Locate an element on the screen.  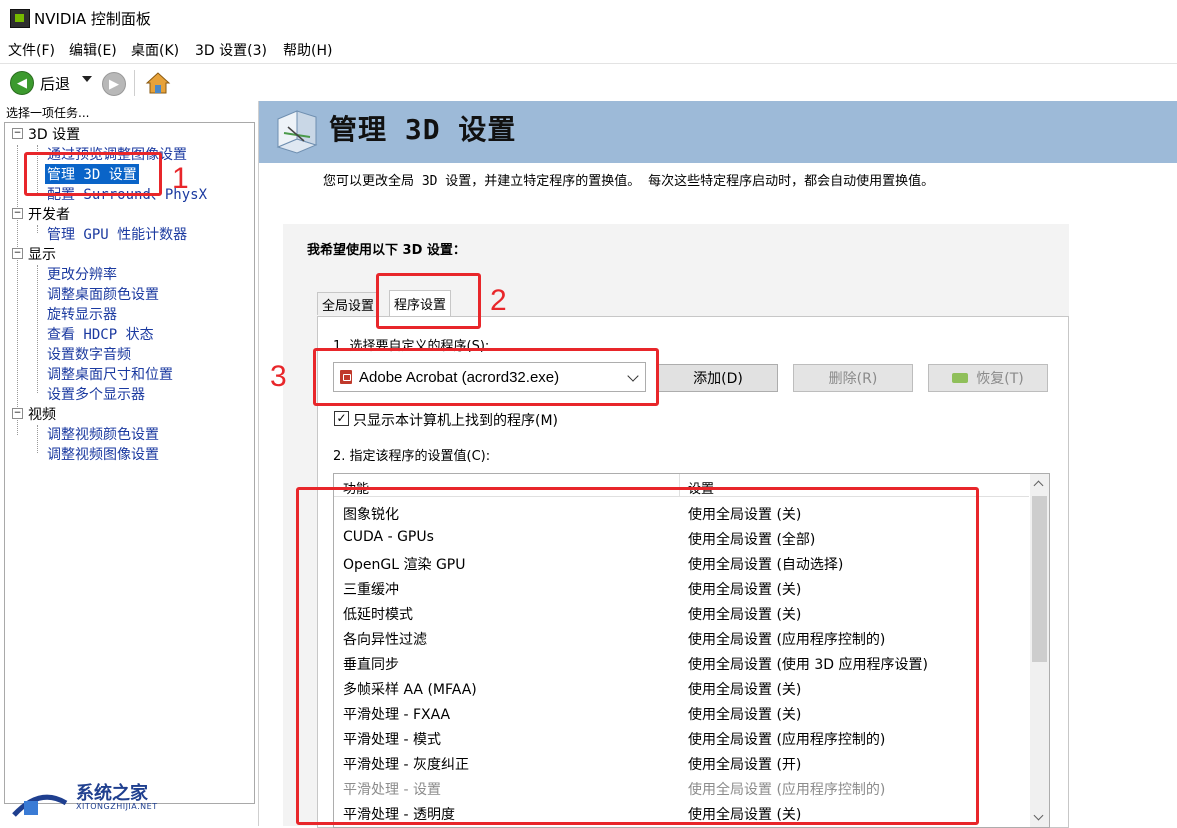
watermark-url: XITONGZHIJIA.NET is located at coordinates (117, 806).